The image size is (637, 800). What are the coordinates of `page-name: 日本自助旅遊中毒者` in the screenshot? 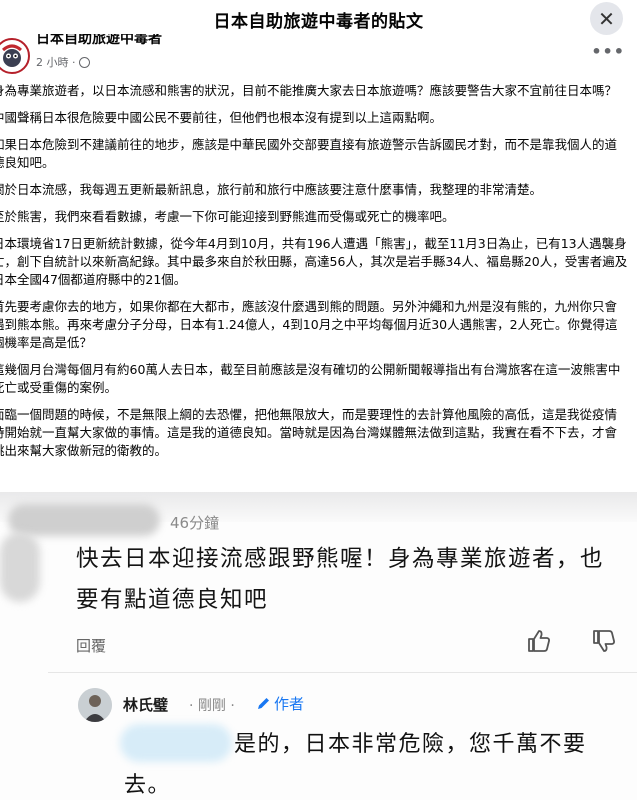 It's located at (99, 41).